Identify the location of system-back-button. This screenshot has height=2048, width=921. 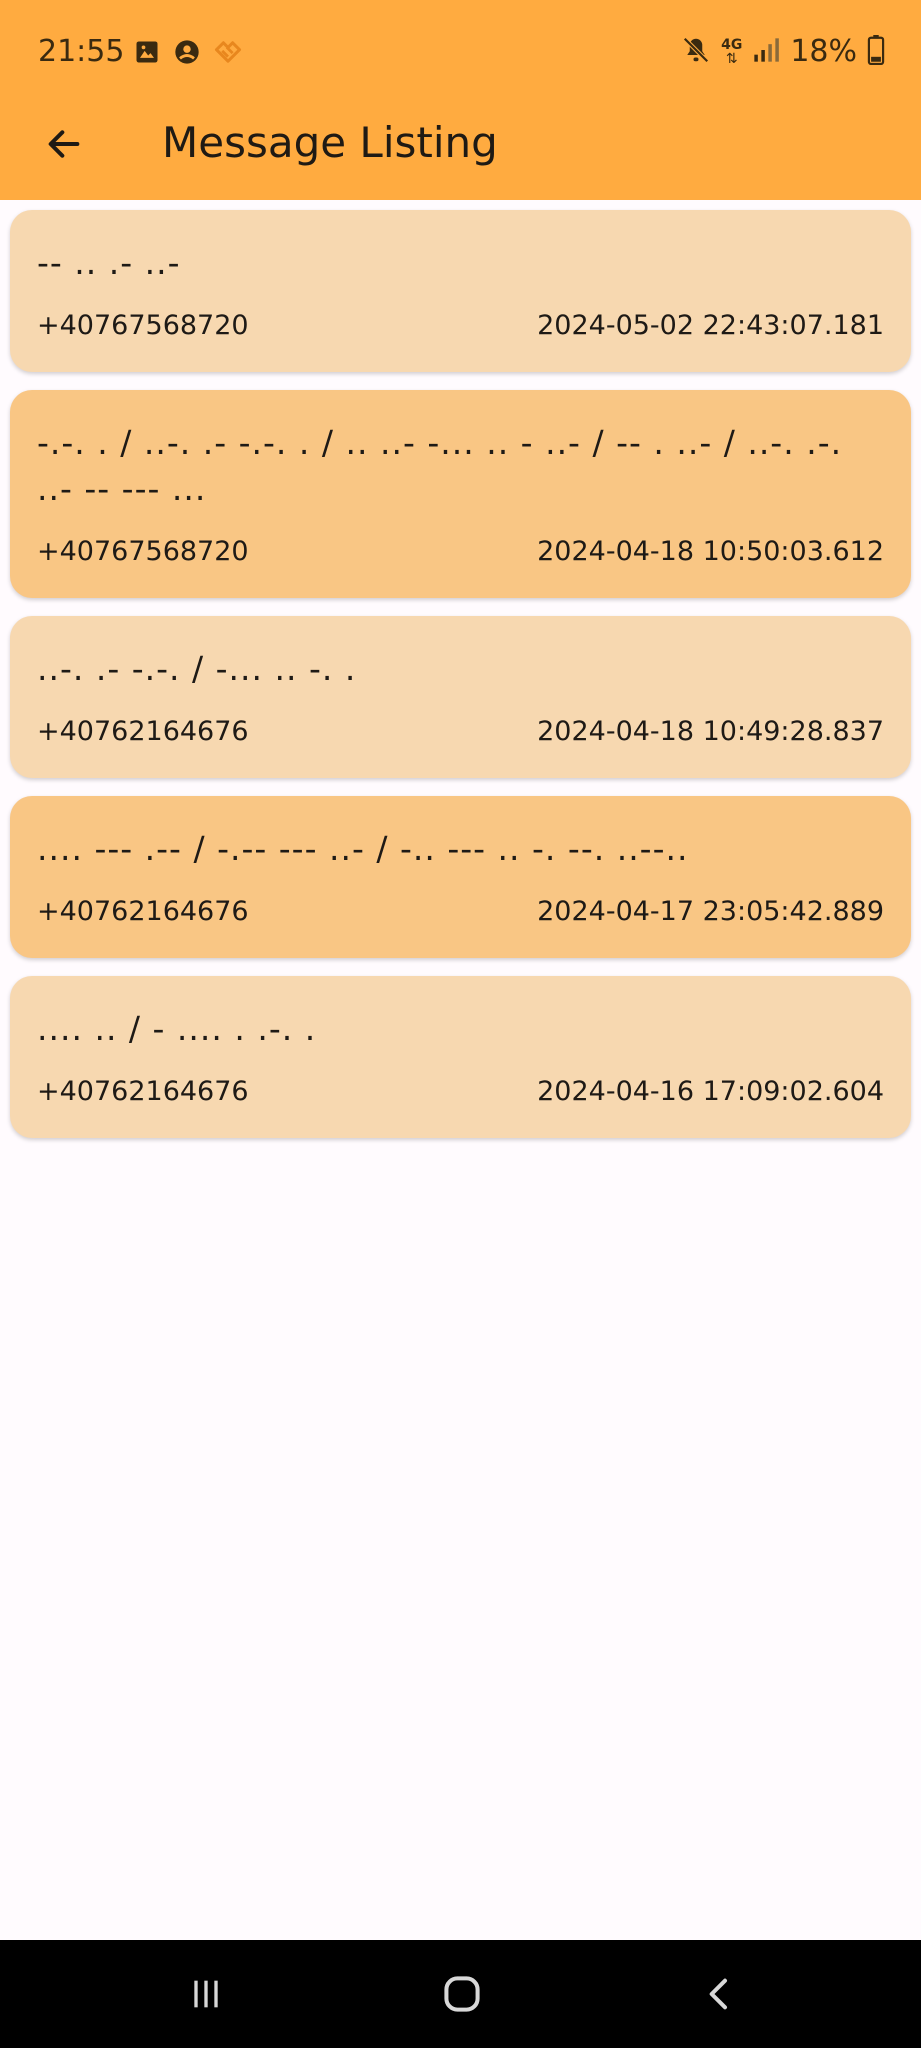
(720, 1994).